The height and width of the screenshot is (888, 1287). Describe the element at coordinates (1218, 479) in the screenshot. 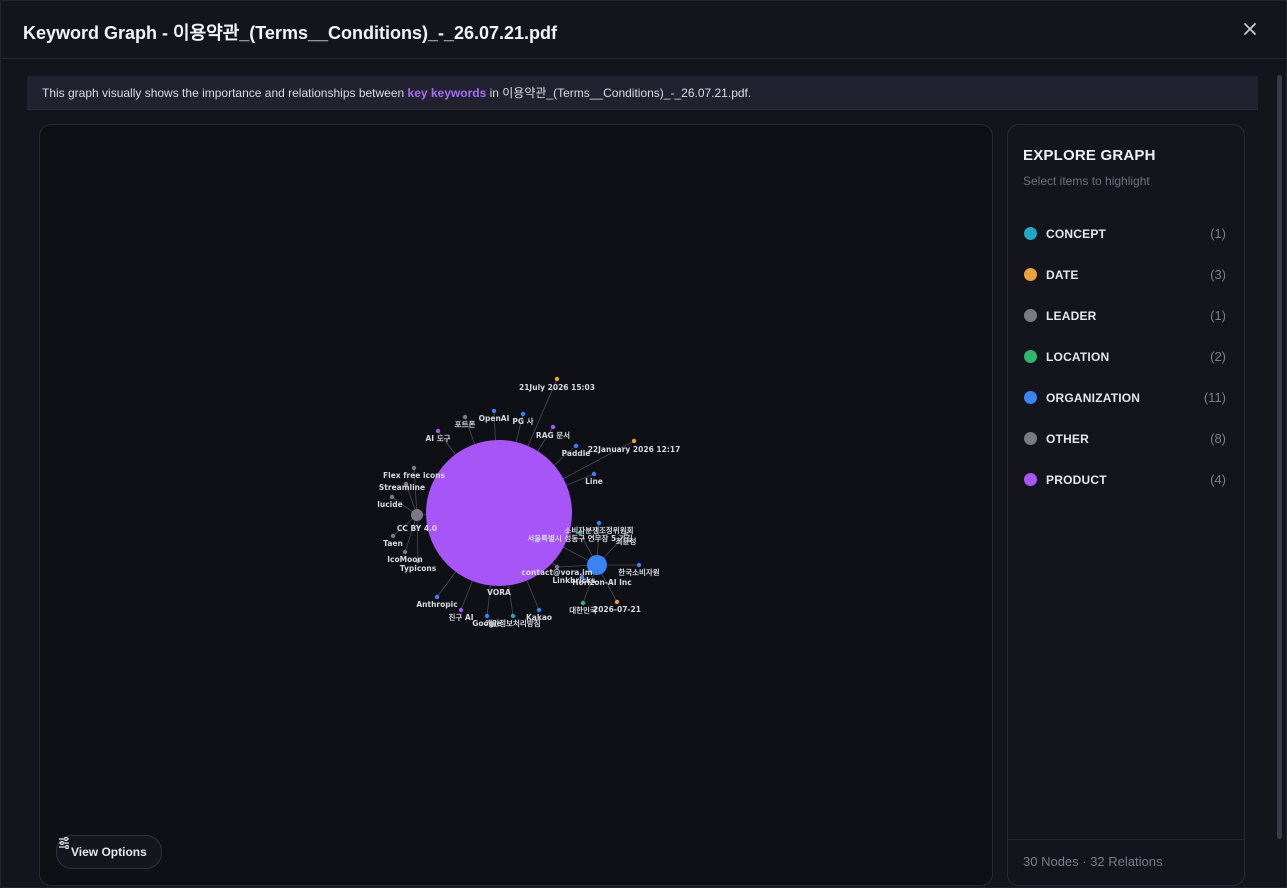

I see `category-count: (4)` at that location.